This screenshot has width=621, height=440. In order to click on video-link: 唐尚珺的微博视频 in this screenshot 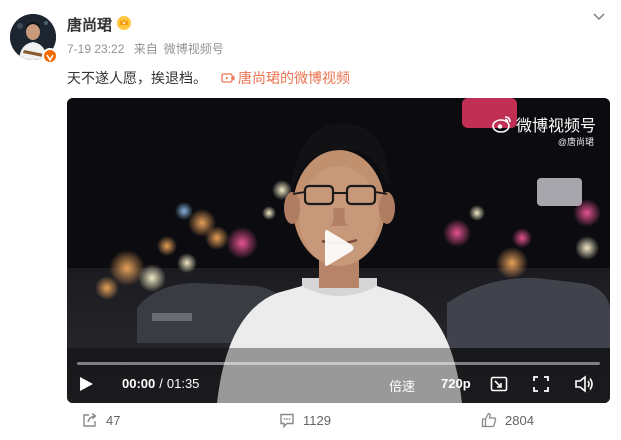, I will do `click(285, 78)`.